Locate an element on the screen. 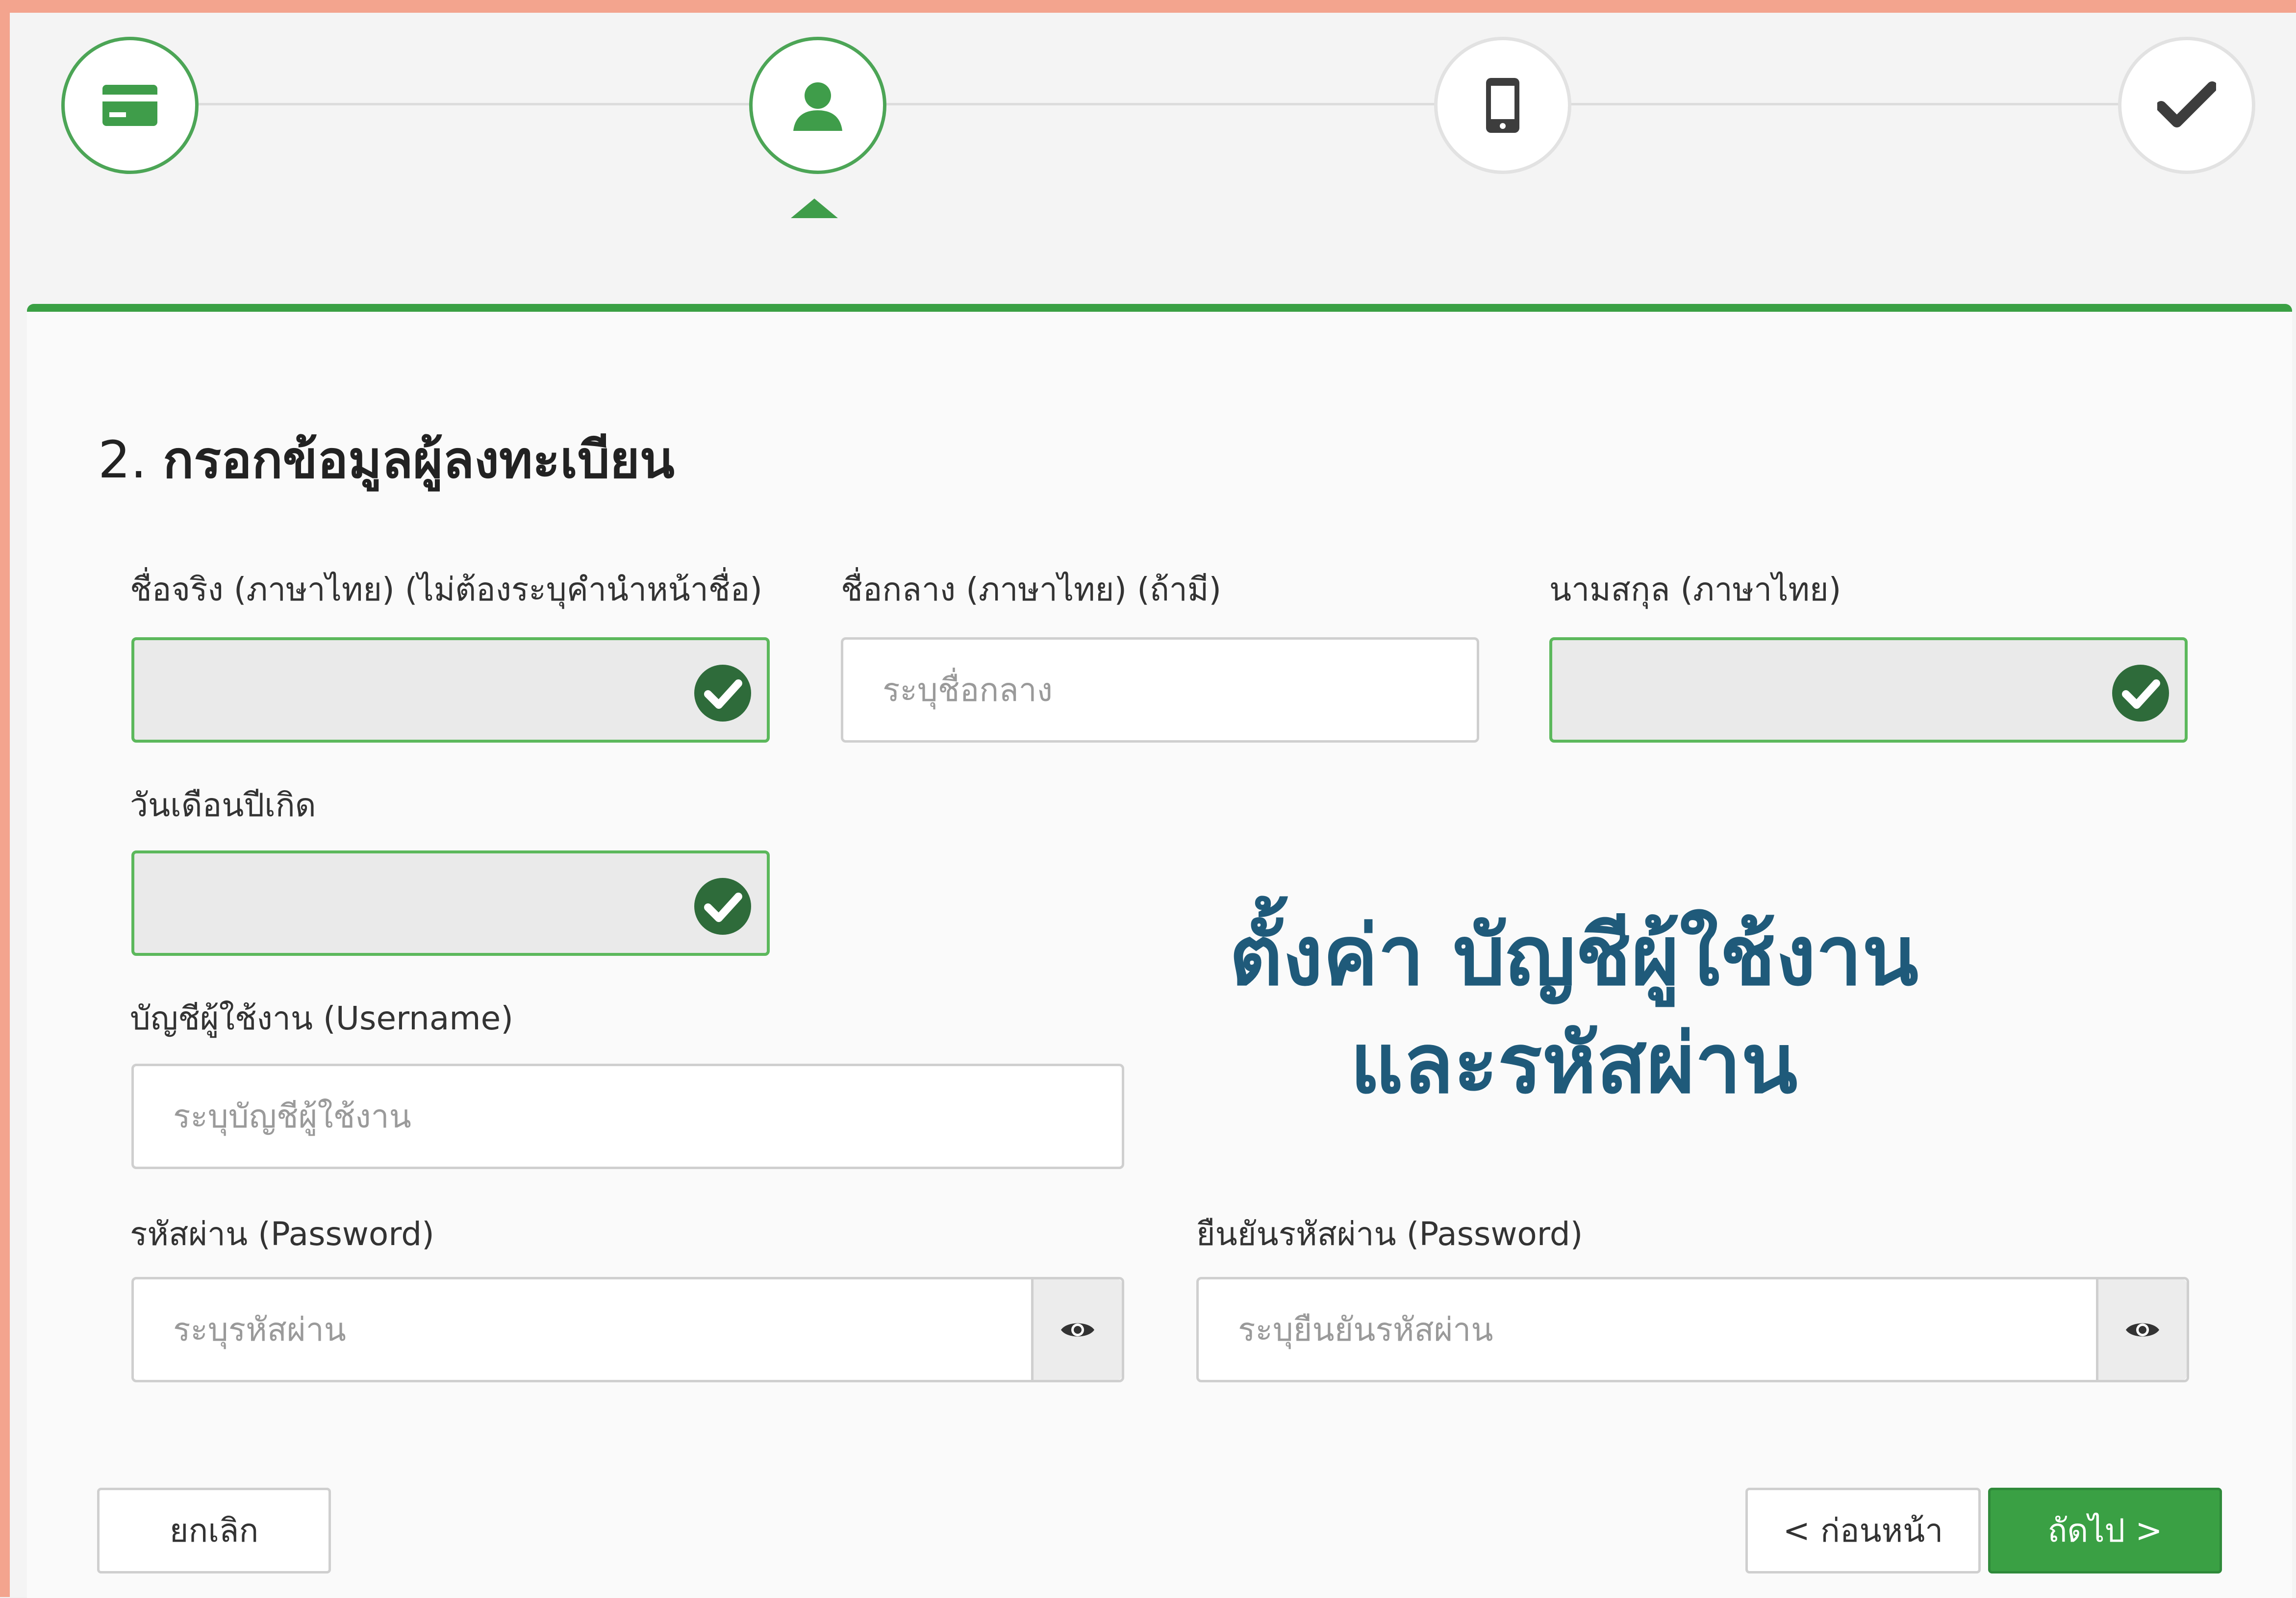 The width and height of the screenshot is (2296, 1598). next-button: ถัดไป > is located at coordinates (2105, 1530).